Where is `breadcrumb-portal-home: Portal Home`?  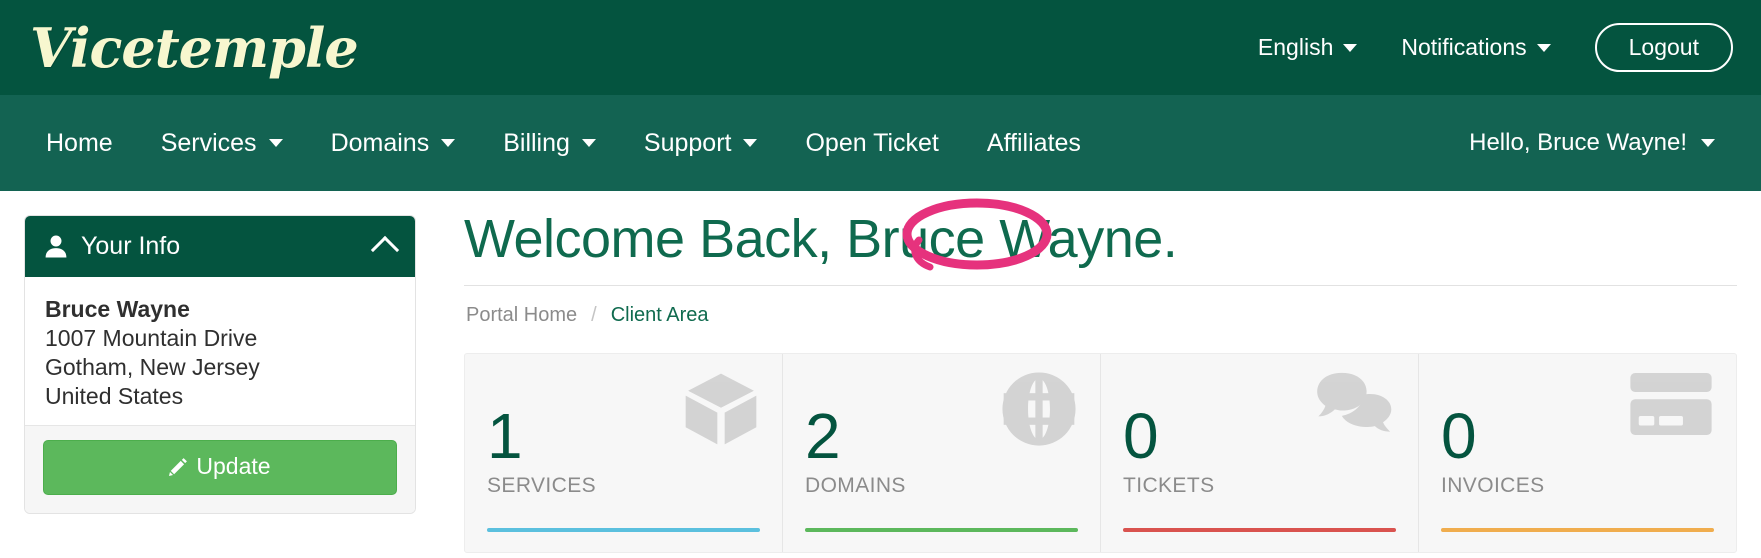
breadcrumb-portal-home: Portal Home is located at coordinates (521, 315).